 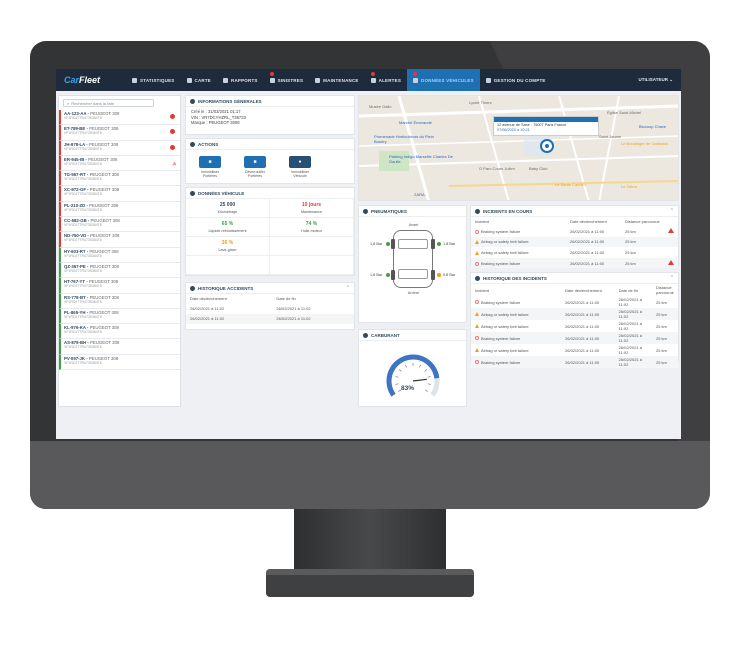 What do you see at coordinates (670, 263) in the screenshot?
I see `critical-warning-icon` at bounding box center [670, 263].